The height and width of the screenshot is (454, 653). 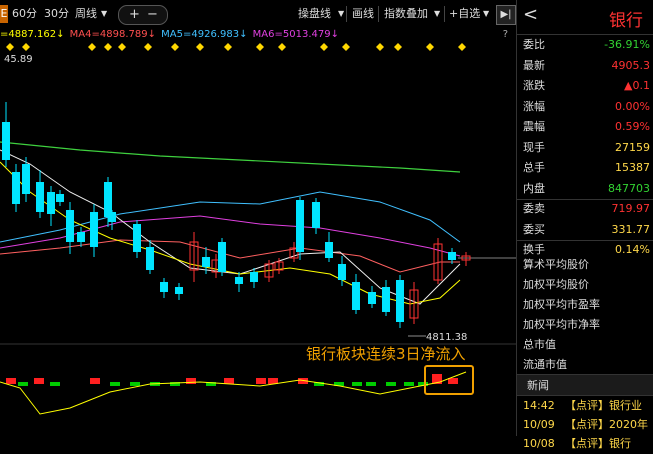 What do you see at coordinates (24, 14) in the screenshot?
I see `period-button-60min: 60分` at bounding box center [24, 14].